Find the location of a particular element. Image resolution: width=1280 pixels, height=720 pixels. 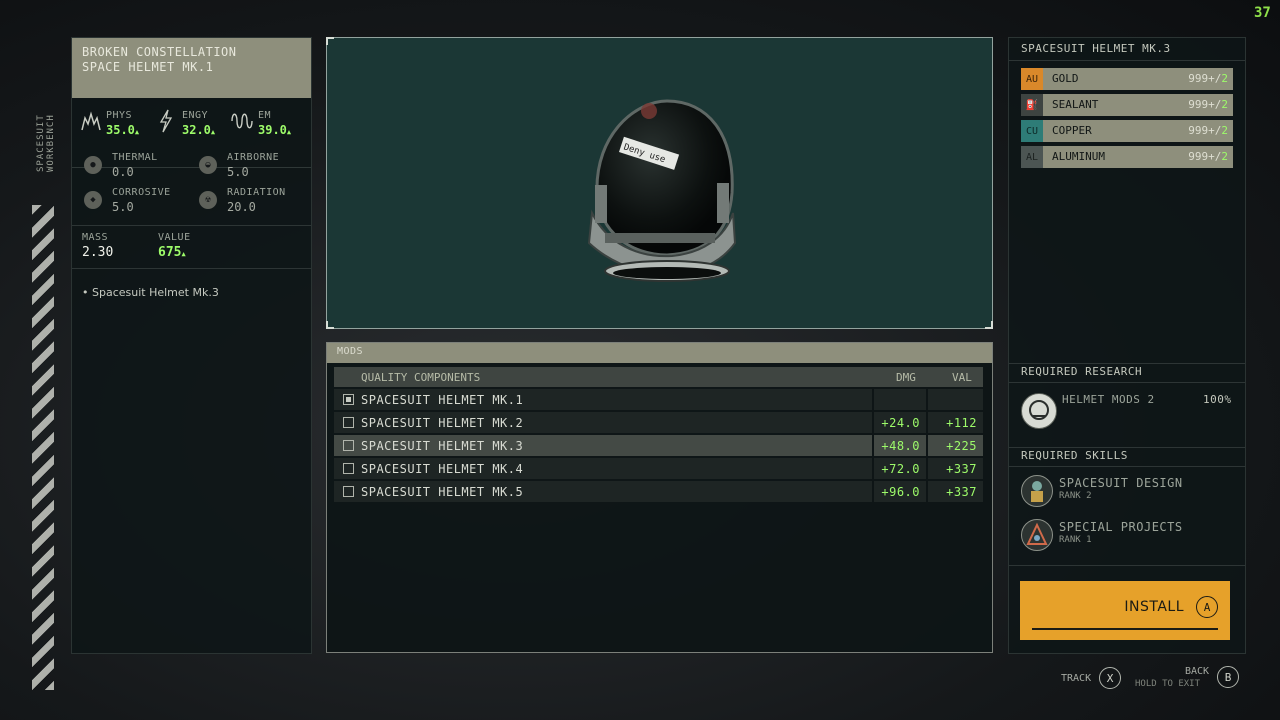

mod-val: +337 is located at coordinates (955, 468).